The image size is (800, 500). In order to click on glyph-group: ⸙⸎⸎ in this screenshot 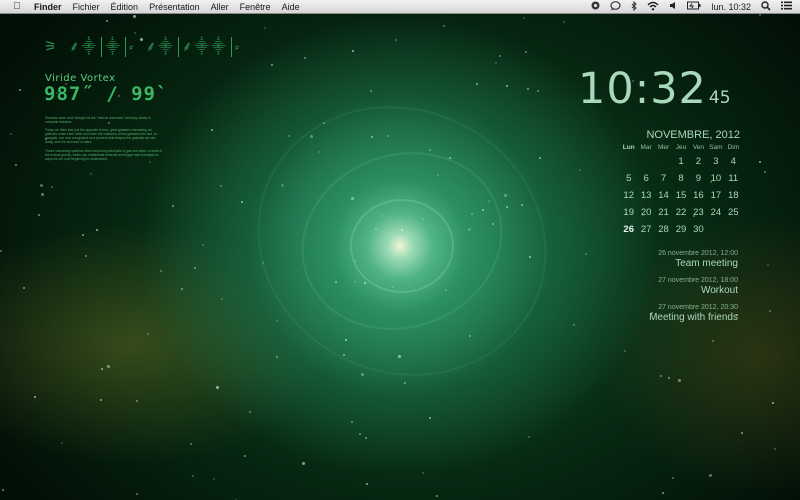, I will do `click(204, 47)`.